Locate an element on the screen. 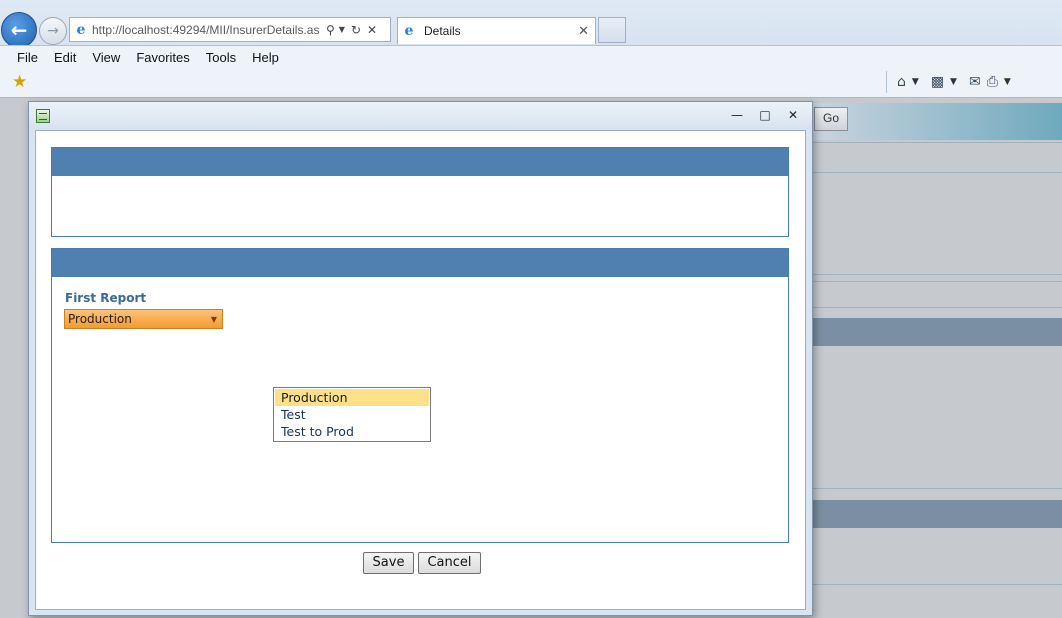 This screenshot has height=618, width=1062. form-icon is located at coordinates (43, 116).